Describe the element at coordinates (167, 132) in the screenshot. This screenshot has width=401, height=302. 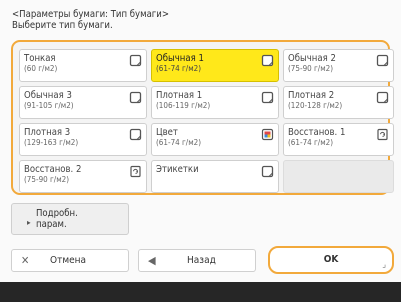
I see `paper-type-name: Цвет` at that location.